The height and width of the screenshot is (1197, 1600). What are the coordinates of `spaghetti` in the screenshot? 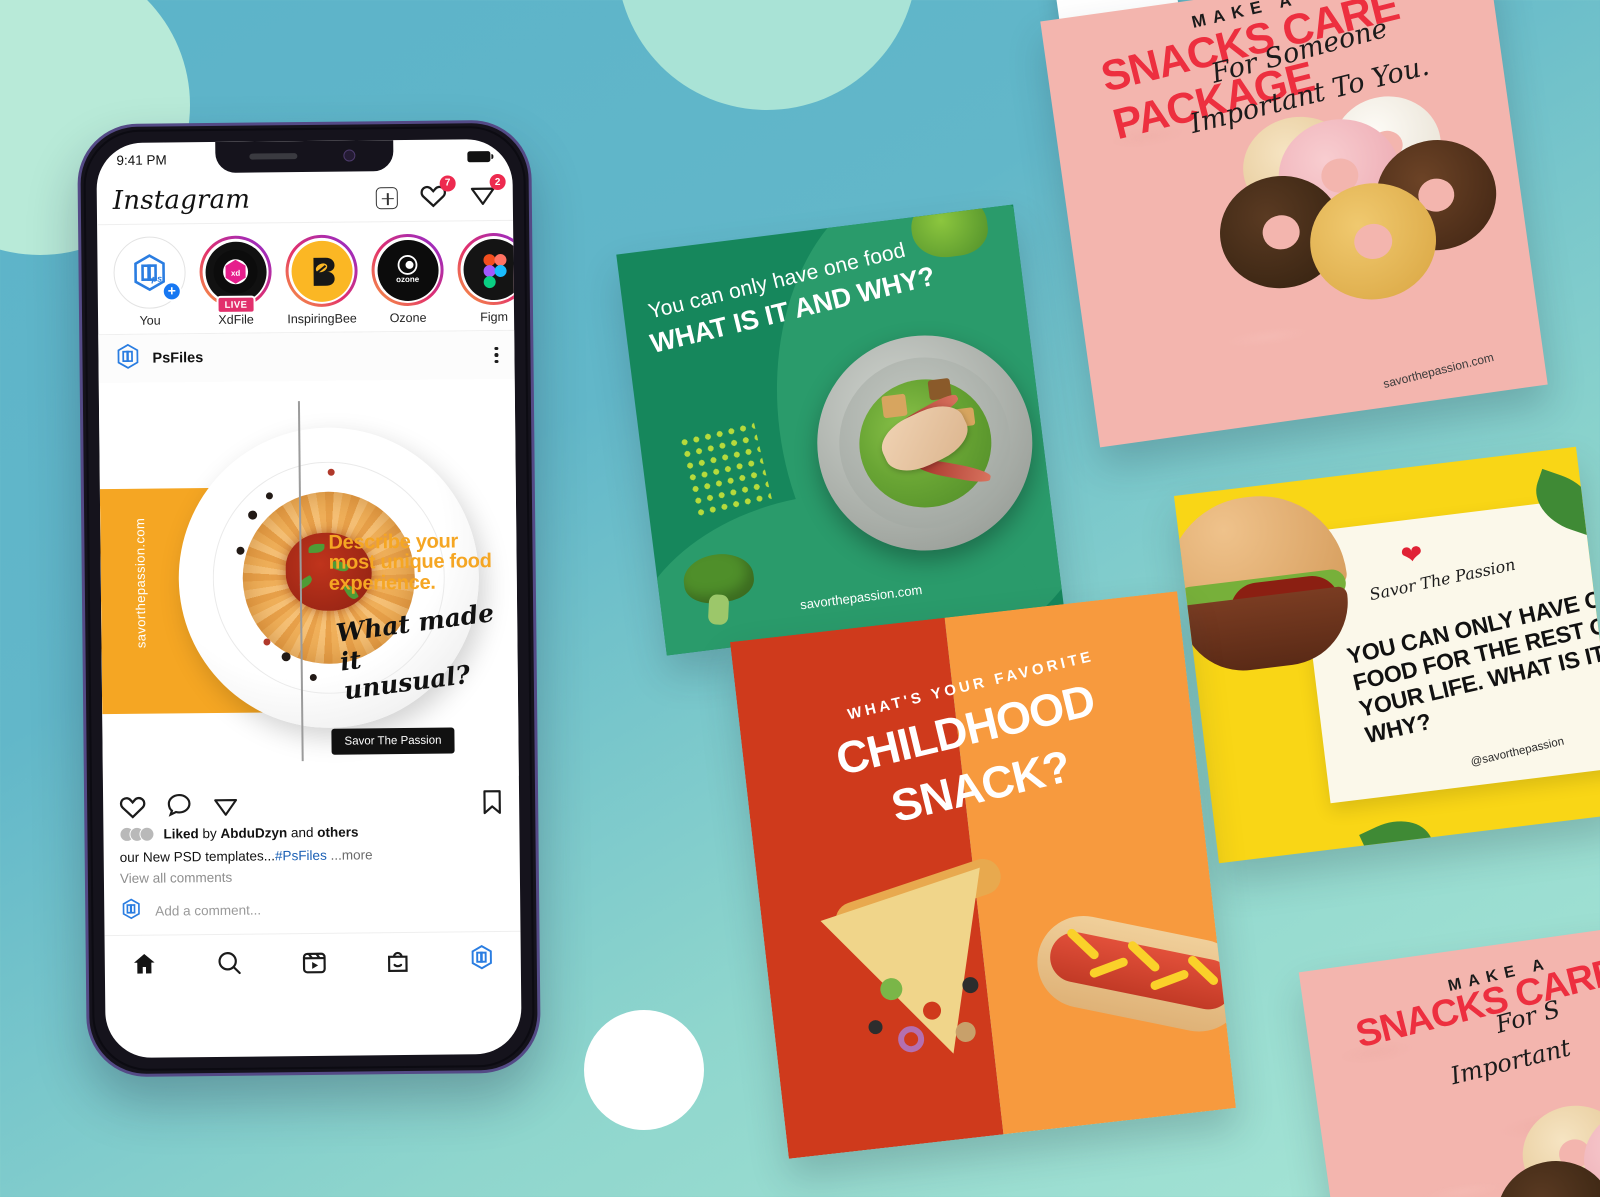 It's located at (328, 577).